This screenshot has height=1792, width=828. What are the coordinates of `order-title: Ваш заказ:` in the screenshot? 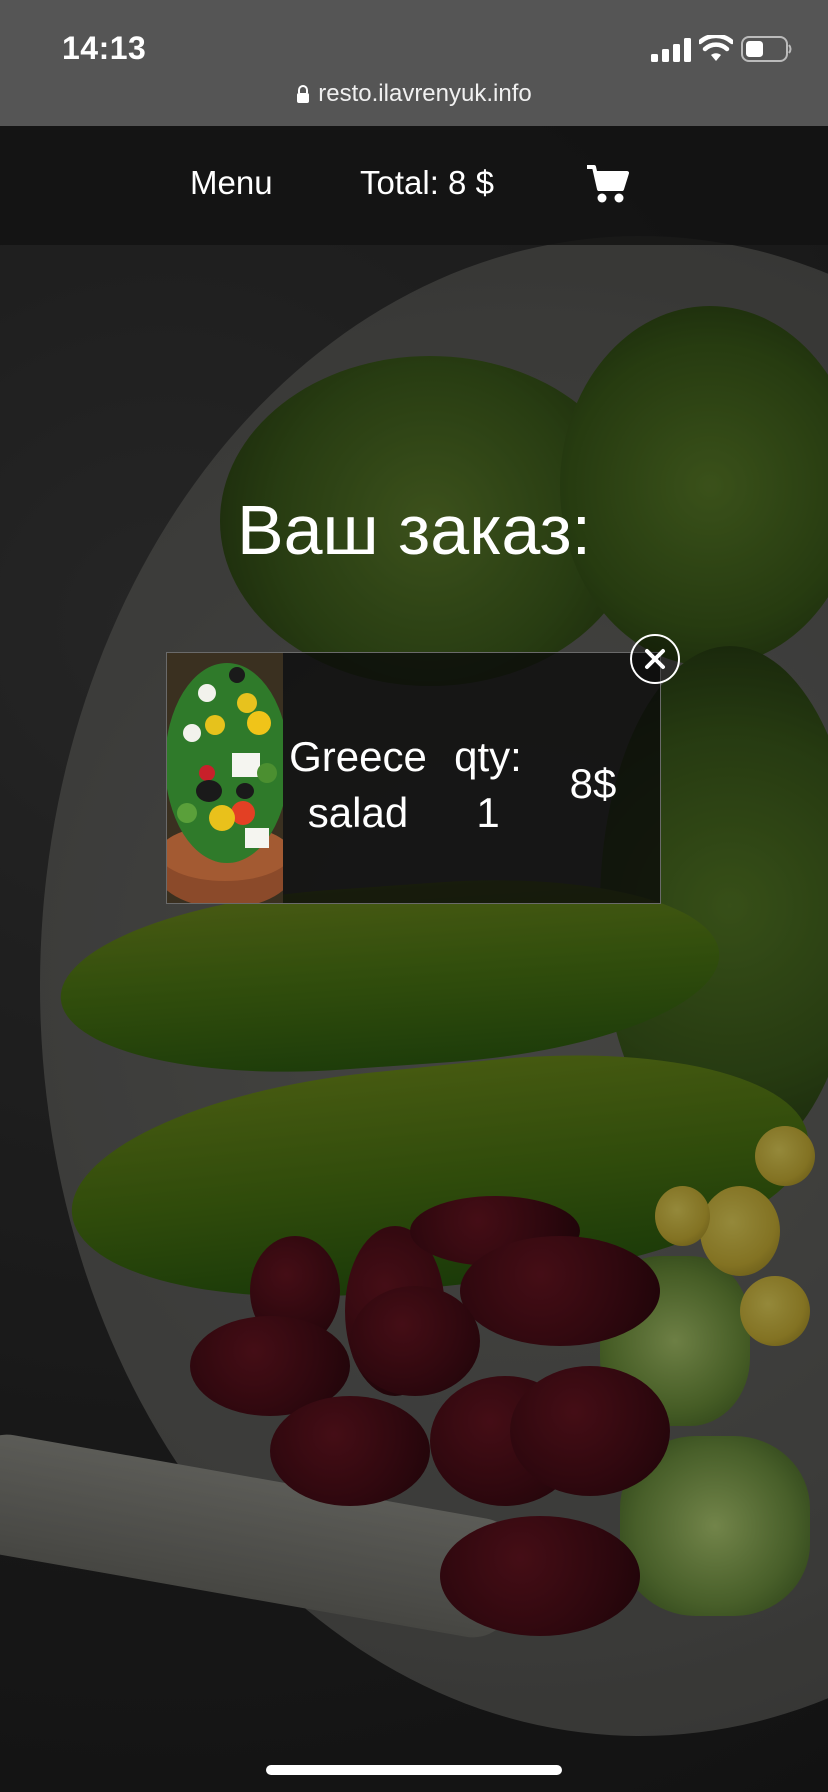 It's located at (414, 530).